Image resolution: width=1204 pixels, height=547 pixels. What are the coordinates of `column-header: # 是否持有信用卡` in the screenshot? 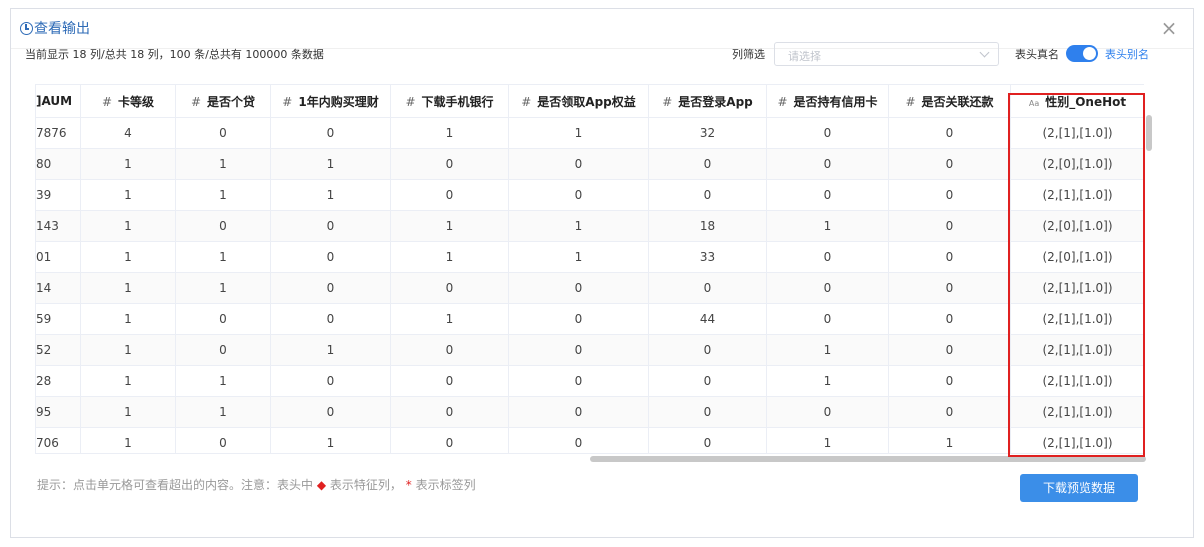 It's located at (827, 101).